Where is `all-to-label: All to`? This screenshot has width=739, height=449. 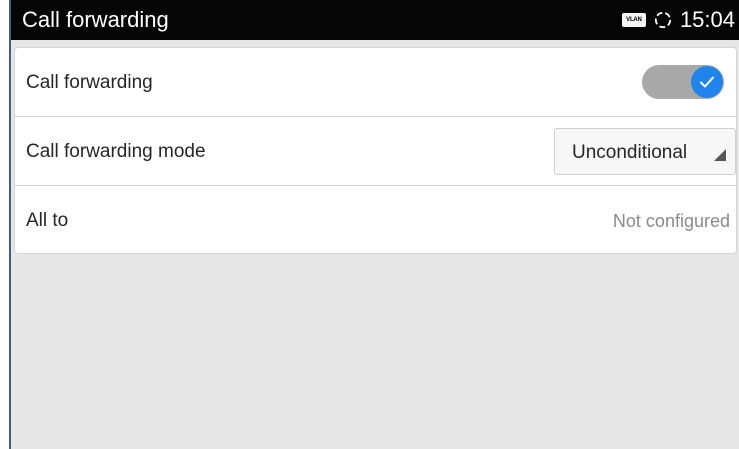 all-to-label: All to is located at coordinates (47, 220).